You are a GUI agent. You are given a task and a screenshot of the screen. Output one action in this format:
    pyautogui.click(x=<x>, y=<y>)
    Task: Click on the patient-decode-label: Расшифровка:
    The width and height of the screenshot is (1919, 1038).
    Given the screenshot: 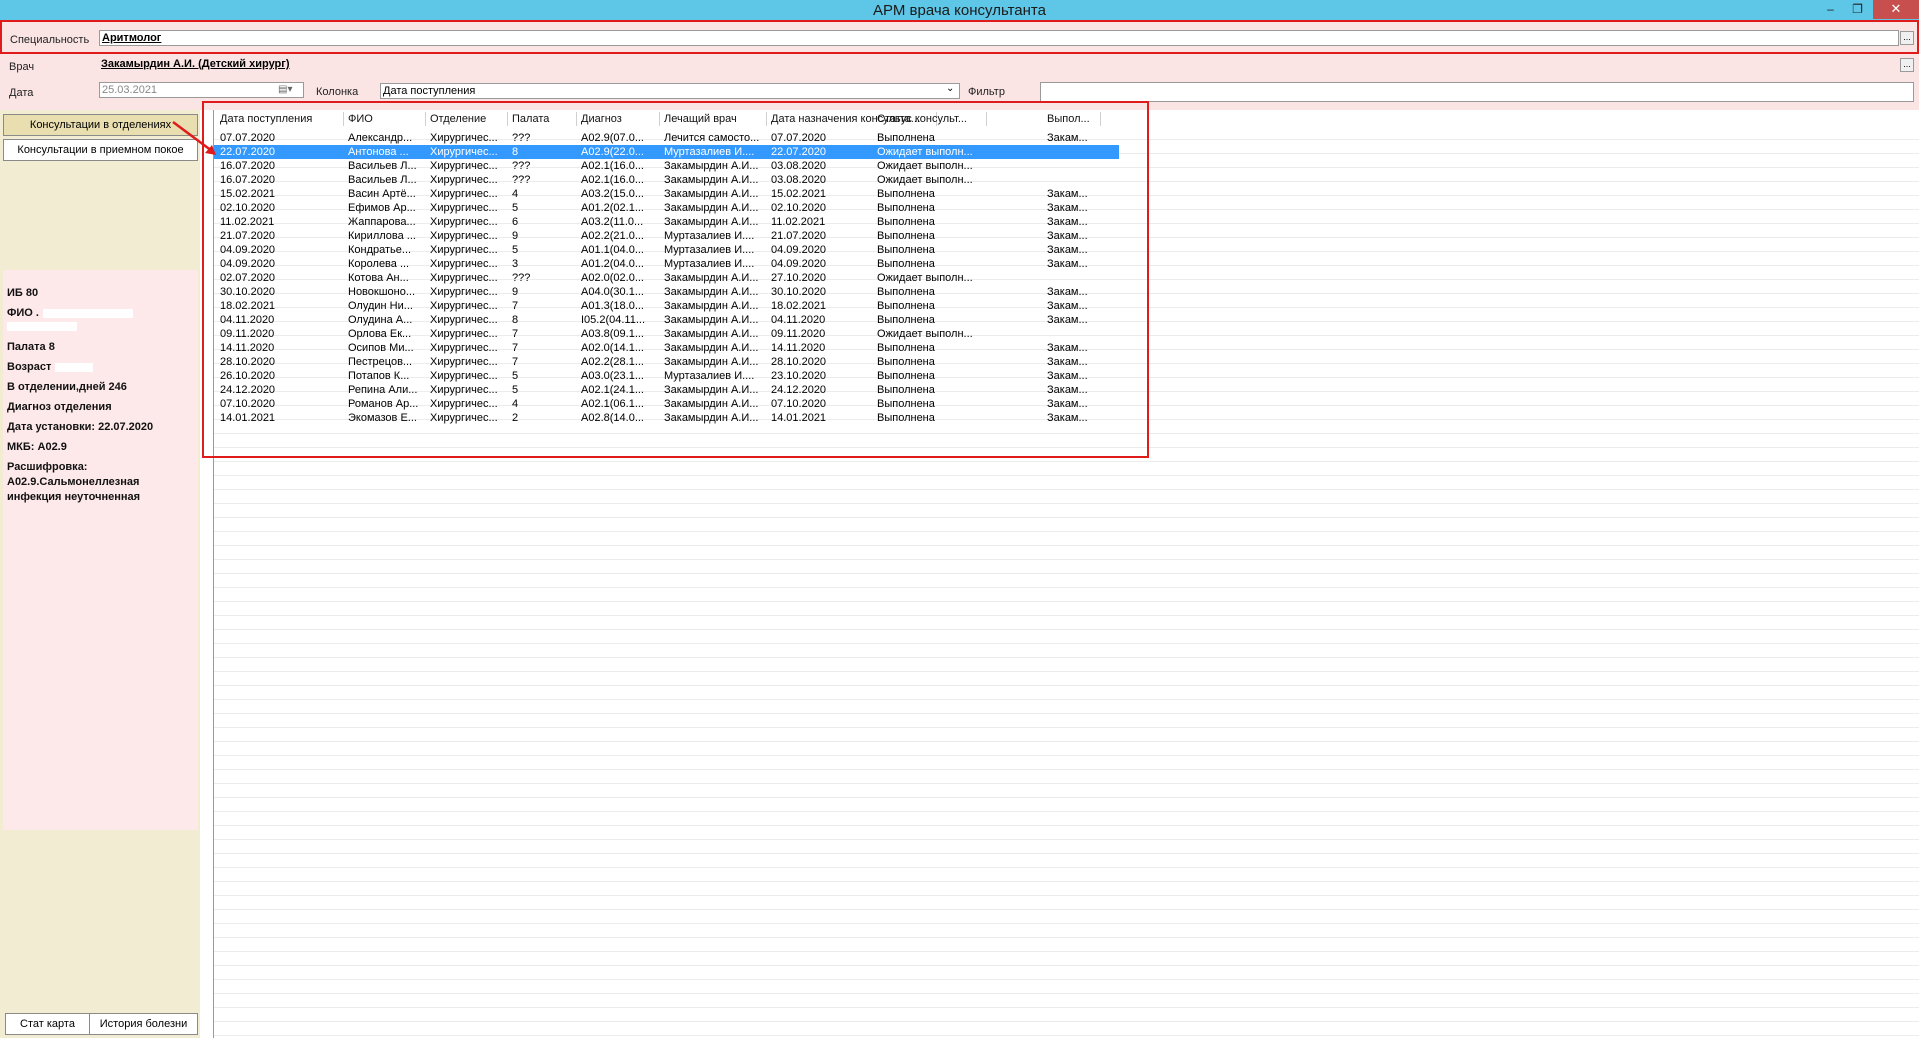 What is the action you would take?
    pyautogui.click(x=47, y=467)
    